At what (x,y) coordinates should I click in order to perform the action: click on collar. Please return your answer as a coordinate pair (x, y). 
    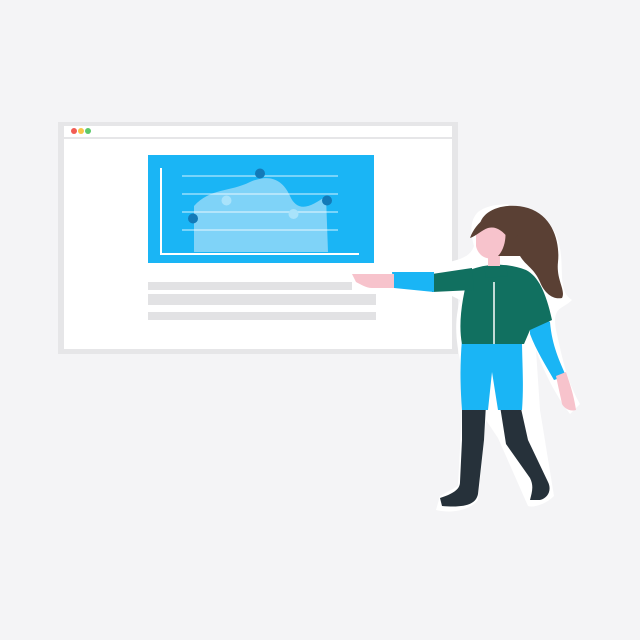
    Looking at the image, I should click on (496, 272).